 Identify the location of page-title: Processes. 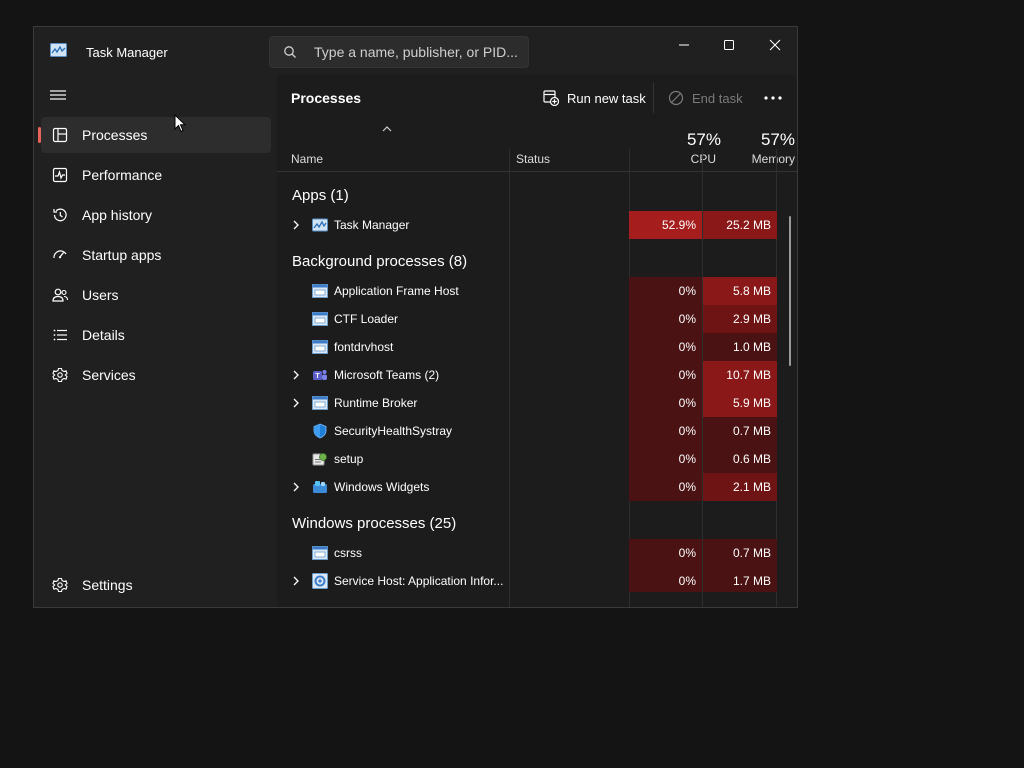
(326, 98).